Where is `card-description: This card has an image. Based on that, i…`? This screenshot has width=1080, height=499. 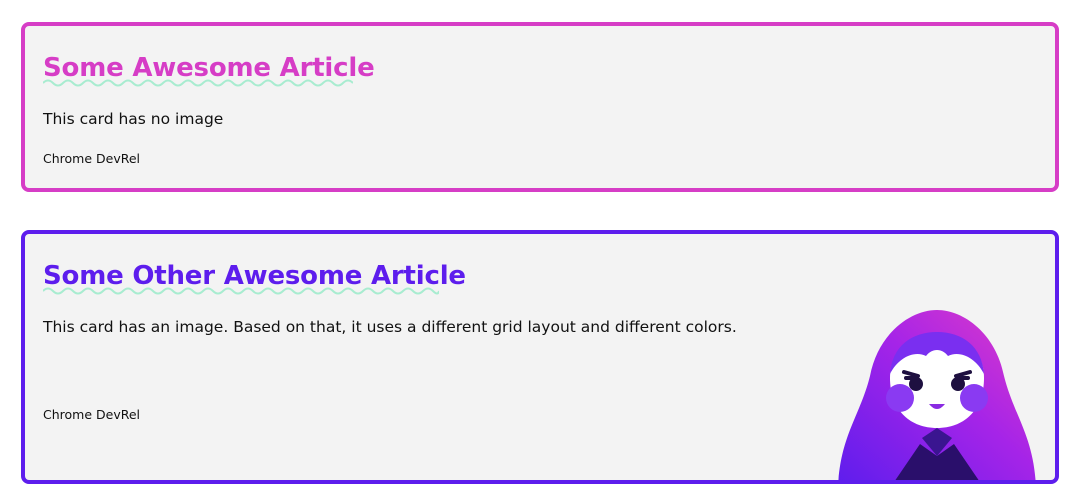
card-description: This card has an image. Based on that, i… is located at coordinates (390, 327).